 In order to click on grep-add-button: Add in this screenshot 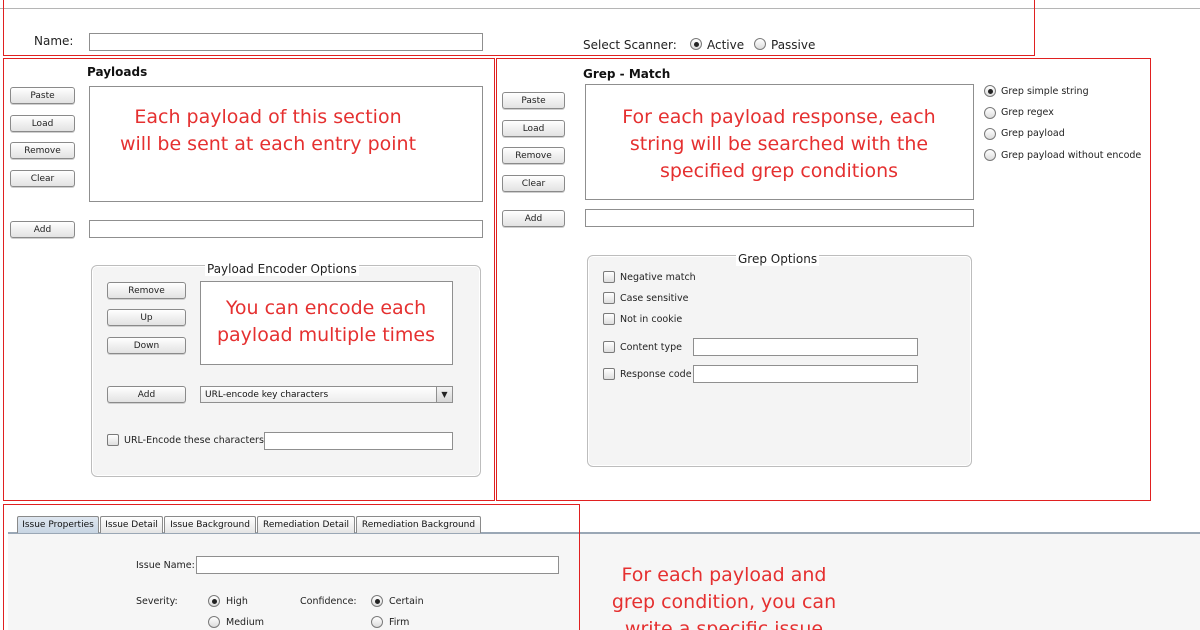, I will do `click(533, 218)`.